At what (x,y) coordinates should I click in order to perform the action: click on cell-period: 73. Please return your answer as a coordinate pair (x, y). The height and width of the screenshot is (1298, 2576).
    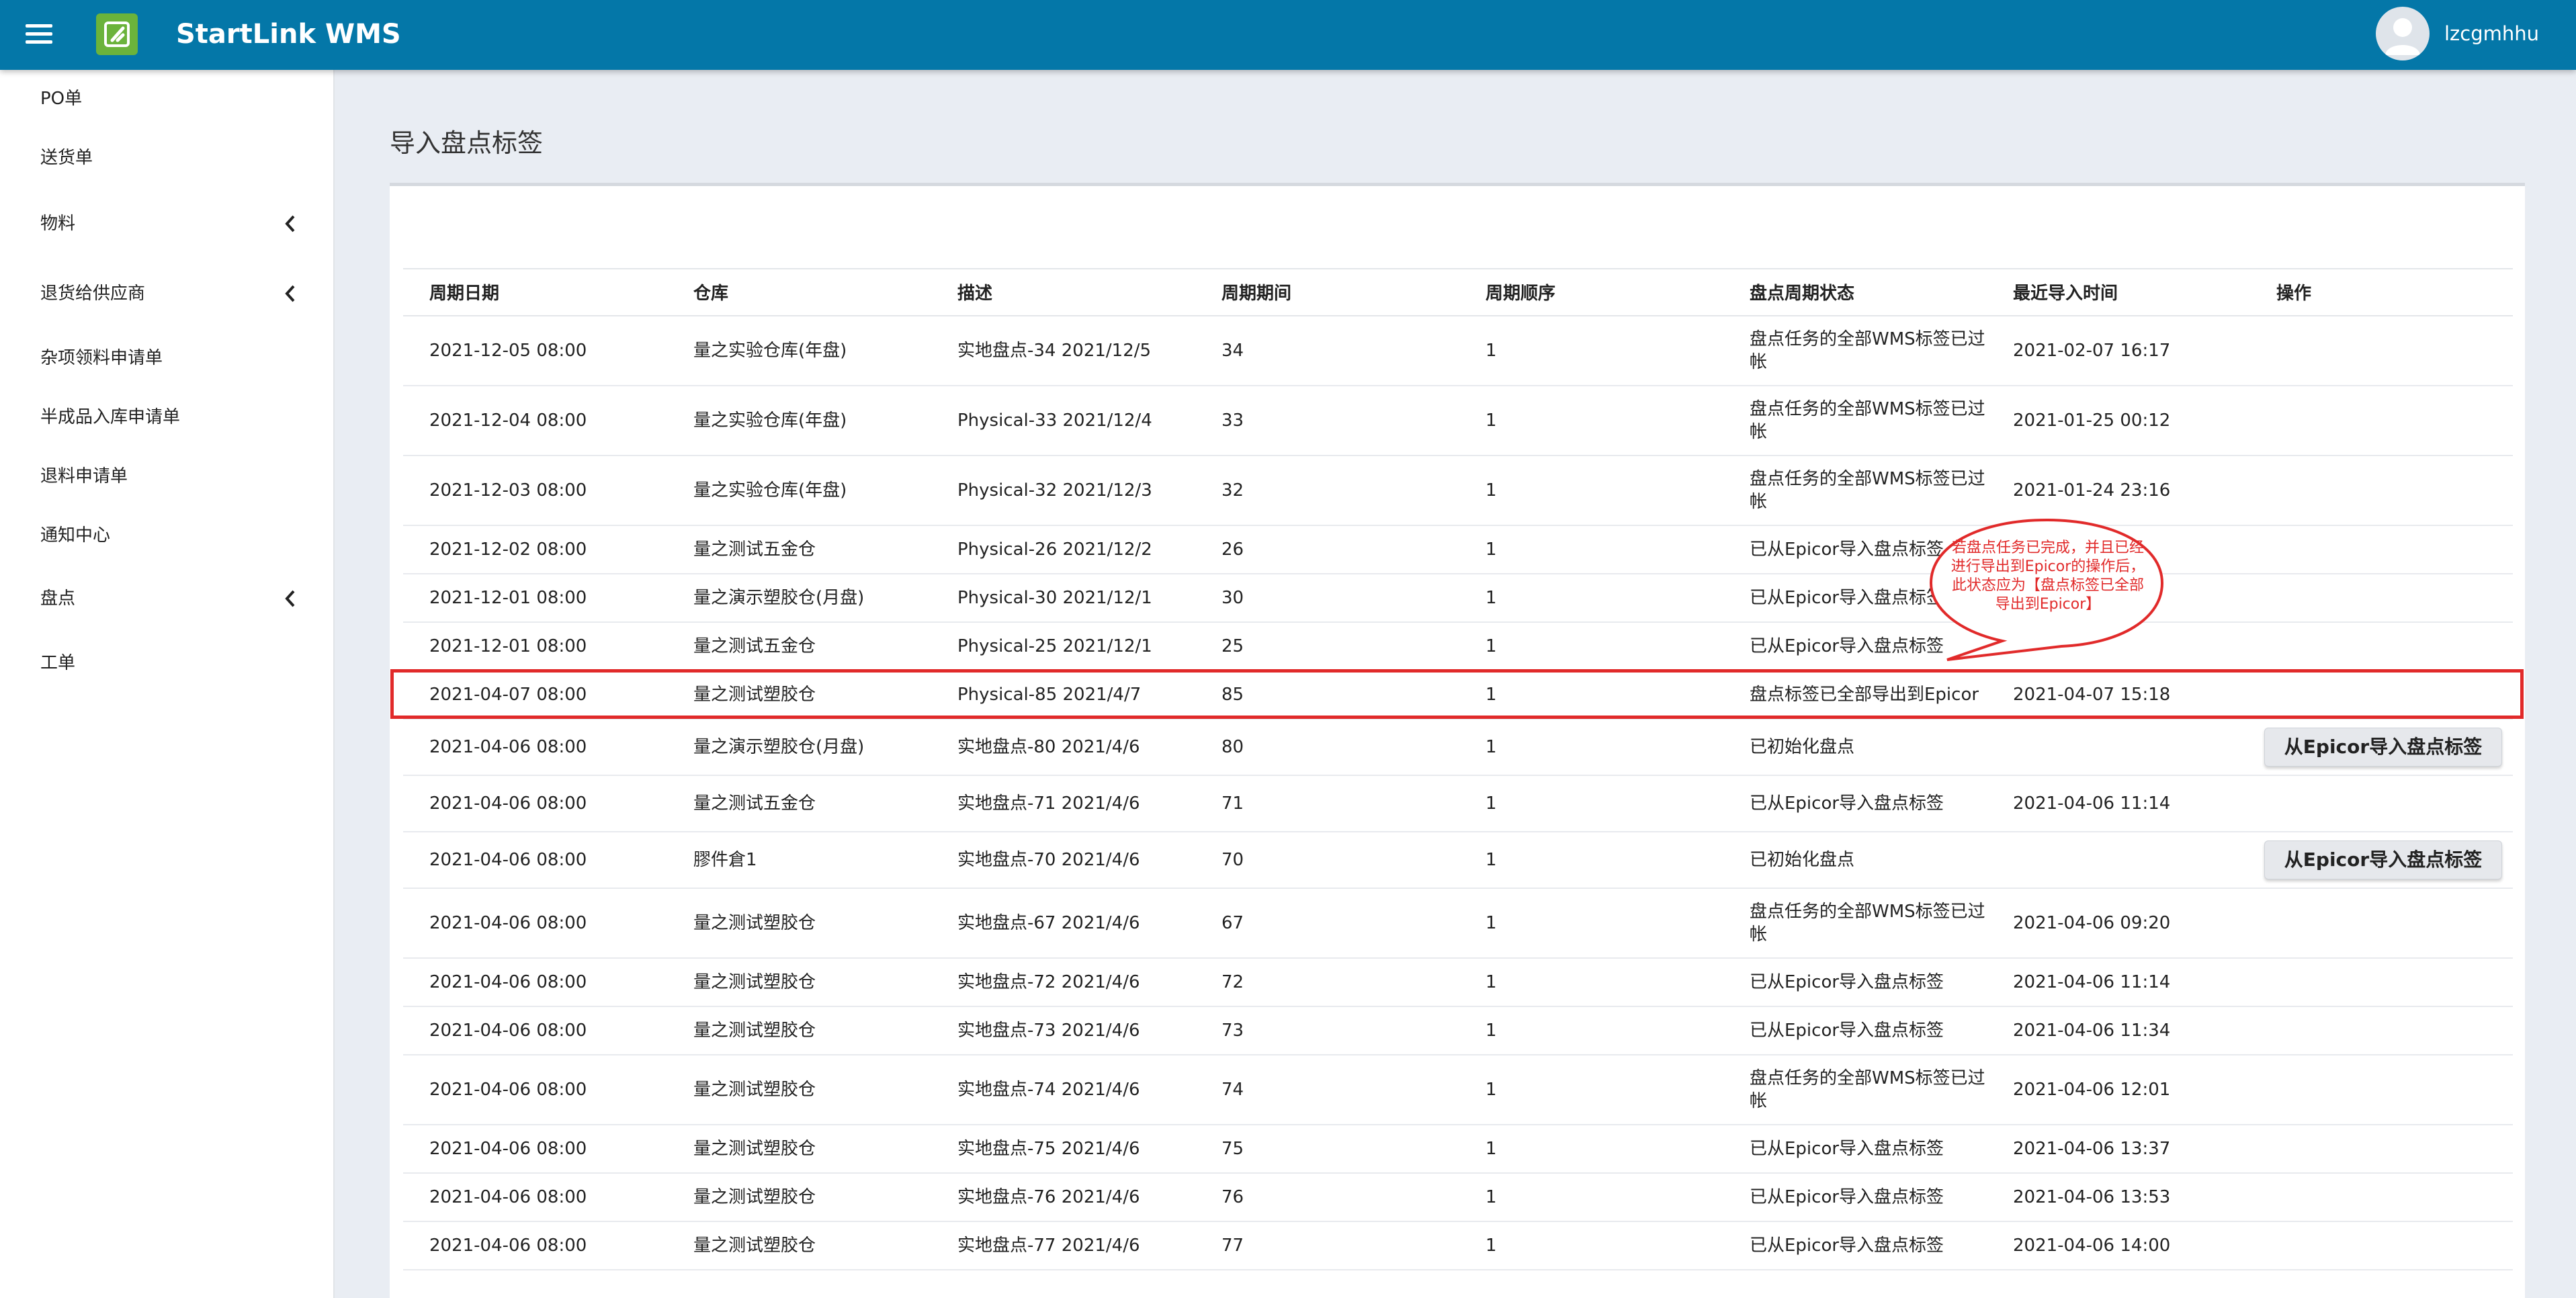
    Looking at the image, I should click on (1232, 1031).